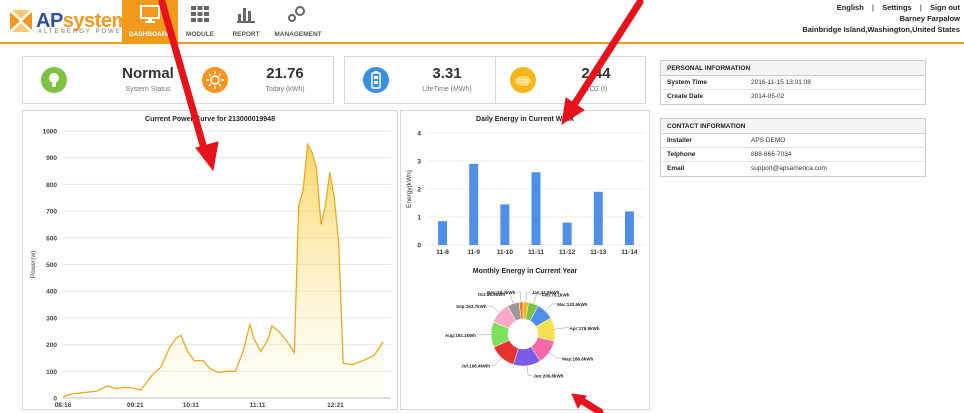 The image size is (964, 413). I want to click on info-key: Create Date, so click(685, 96).